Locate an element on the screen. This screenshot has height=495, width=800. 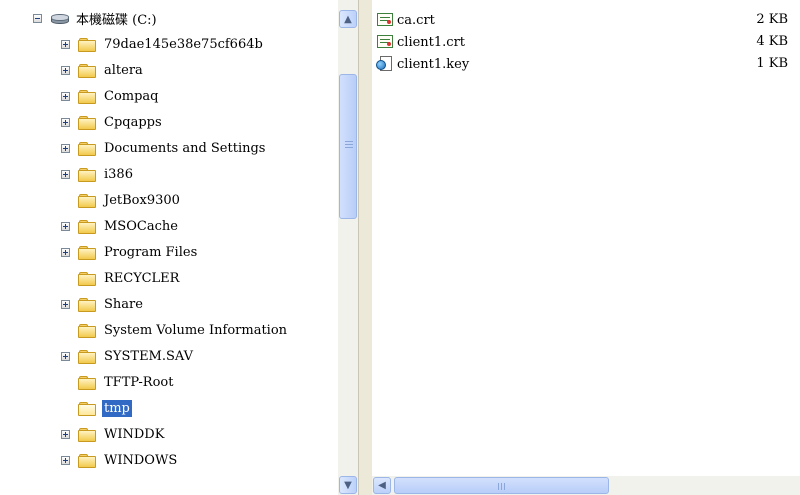
tree-item: RECYCLER is located at coordinates (121, 278).